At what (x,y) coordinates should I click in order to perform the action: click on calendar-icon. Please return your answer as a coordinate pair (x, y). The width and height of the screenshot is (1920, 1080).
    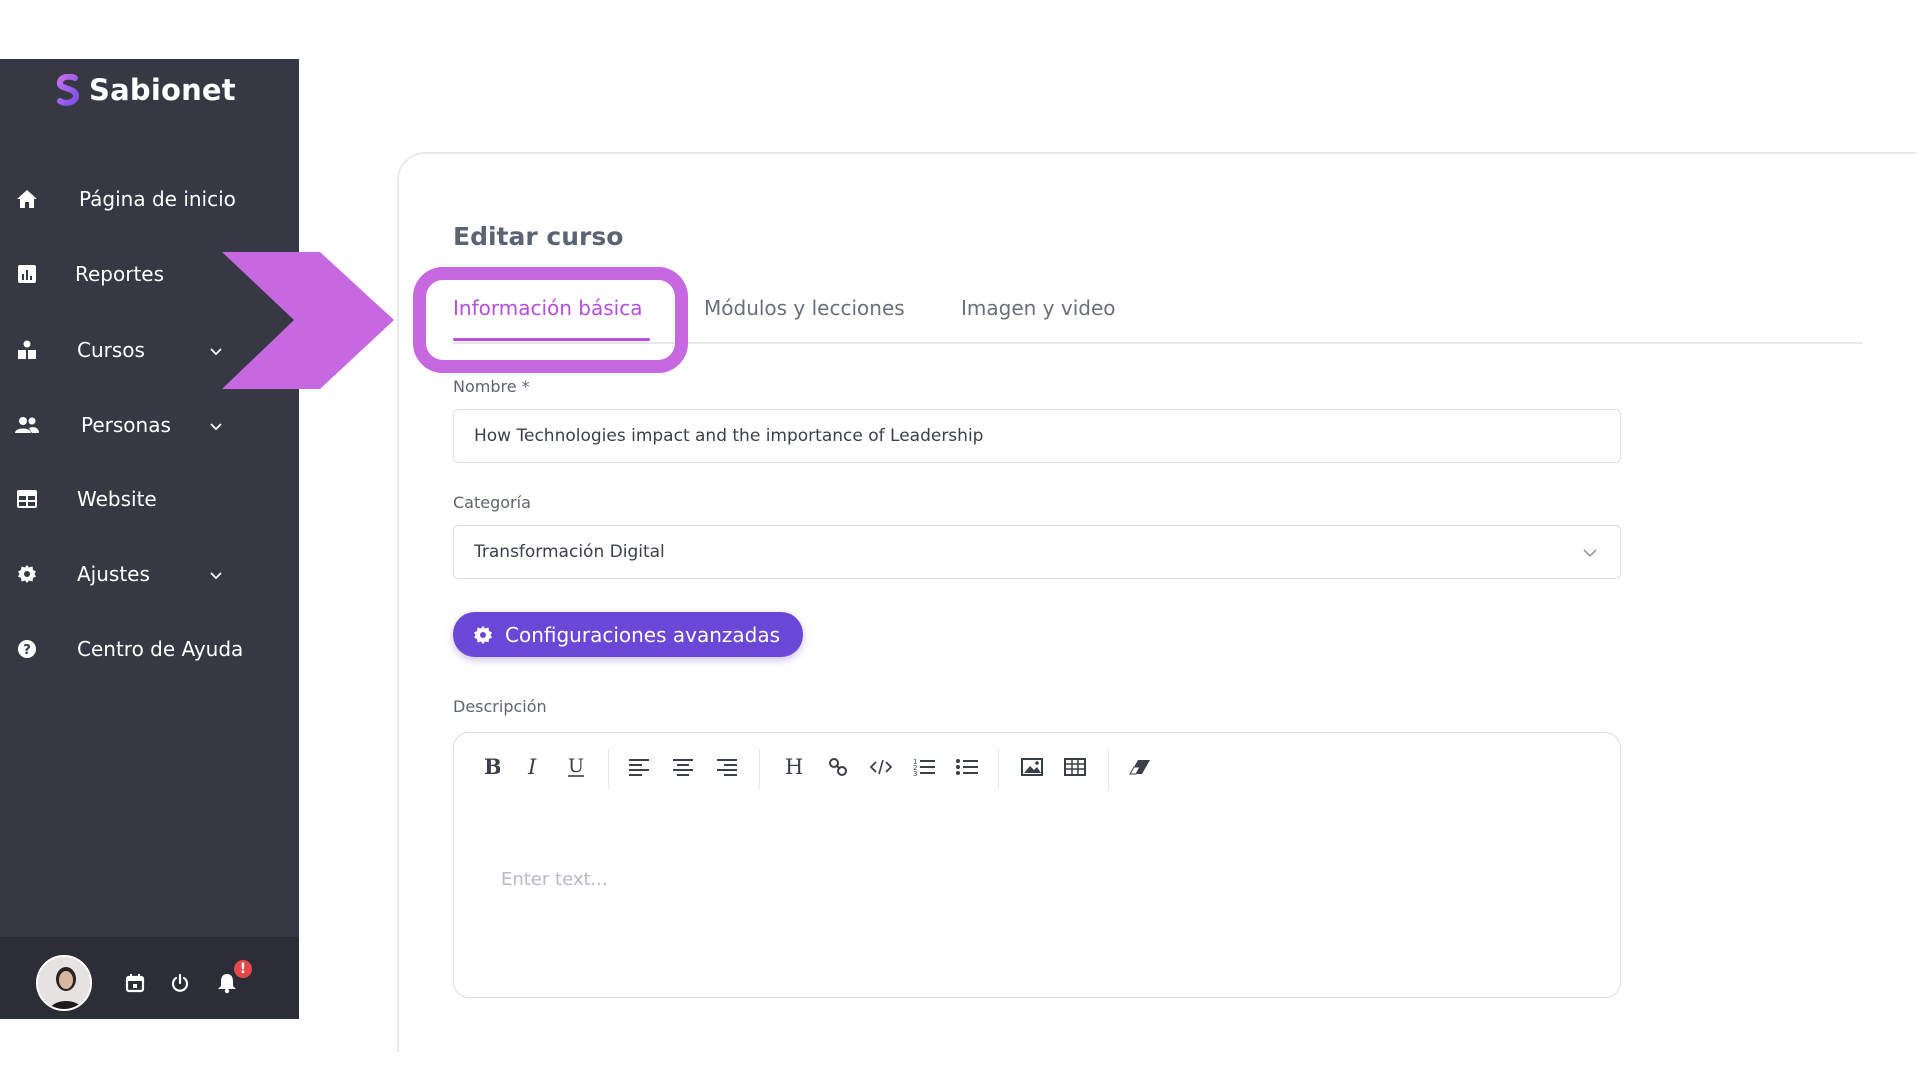
    Looking at the image, I should click on (135, 983).